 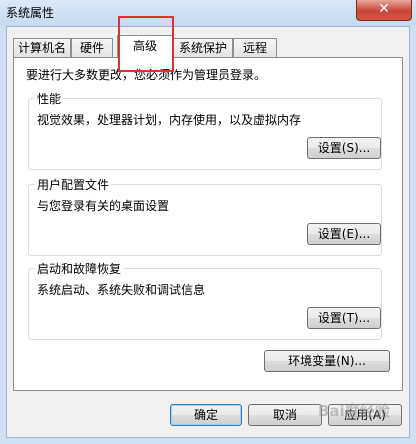 I want to click on group-desc-user-profiles: 与您登录有关的桌面设置, so click(x=103, y=206).